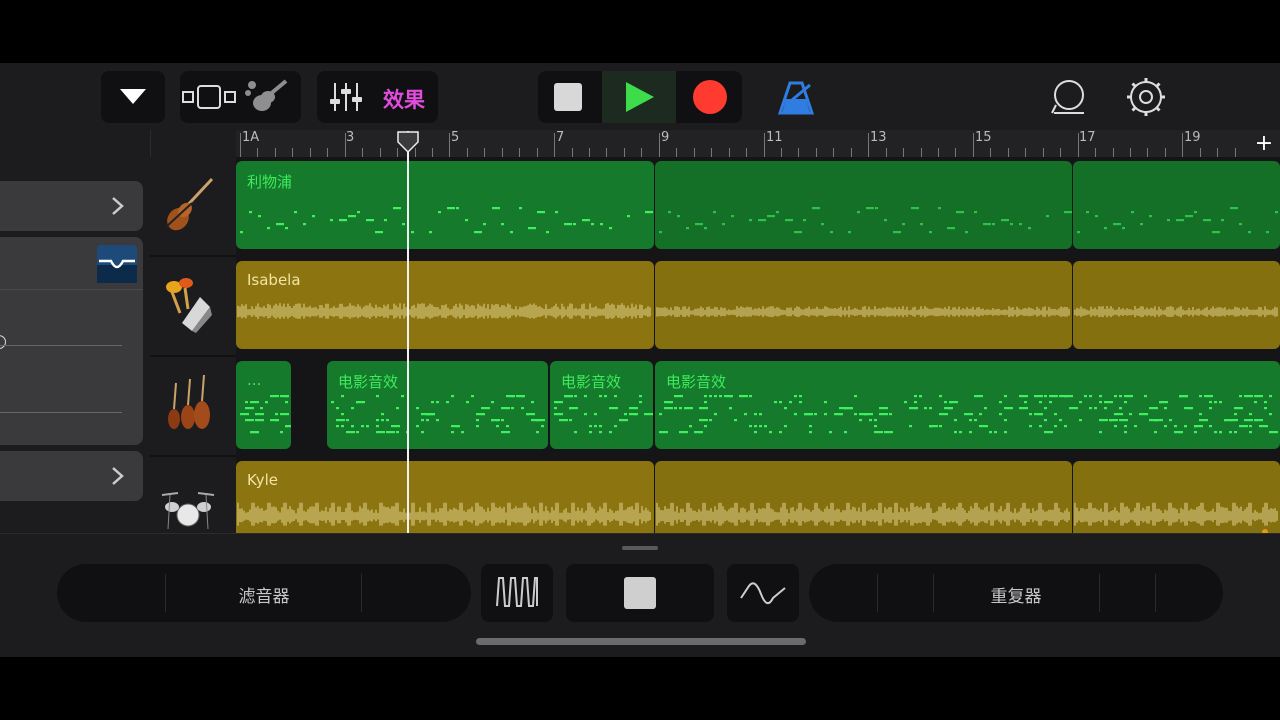 The width and height of the screenshot is (1280, 720). Describe the element at coordinates (763, 593) in the screenshot. I see `downsampler-button` at that location.